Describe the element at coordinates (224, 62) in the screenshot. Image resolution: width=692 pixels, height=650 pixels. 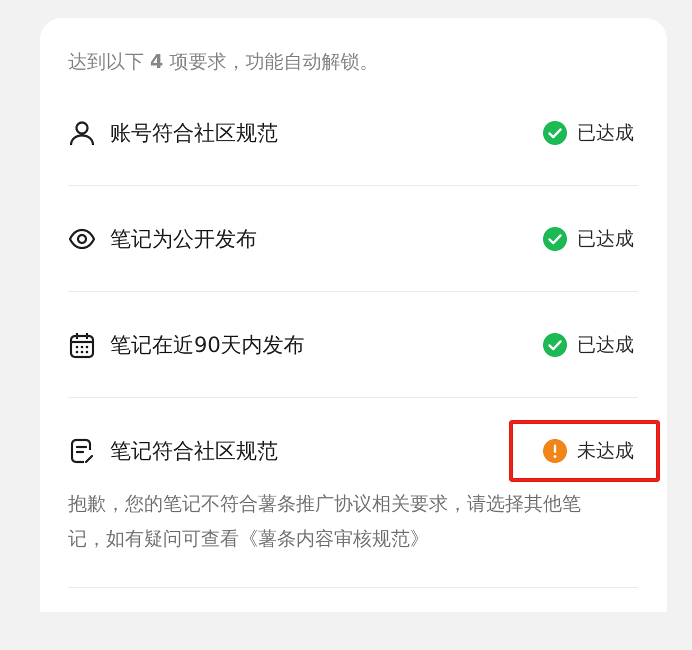
I see `intro-text: 达到以下 4 项要求，功能自动解锁。` at that location.